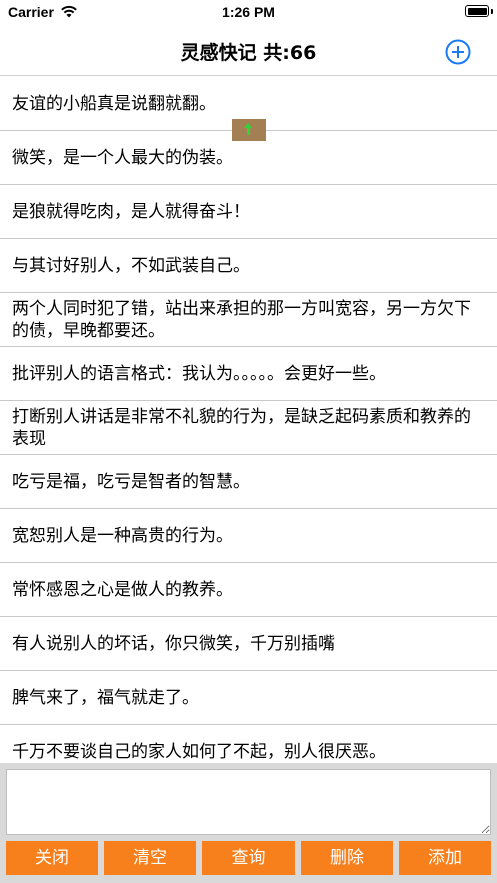  Describe the element at coordinates (248, 698) in the screenshot. I see `list-item: 脾气来了，福气就走了。` at that location.